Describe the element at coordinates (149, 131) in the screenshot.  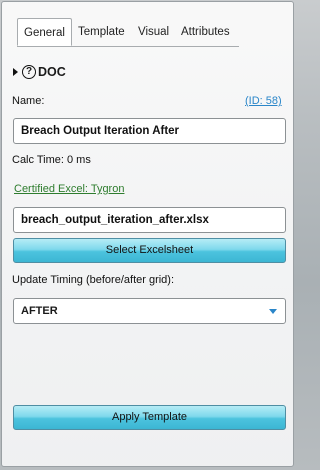
I see `name-field: Breach Output Iteration After` at that location.